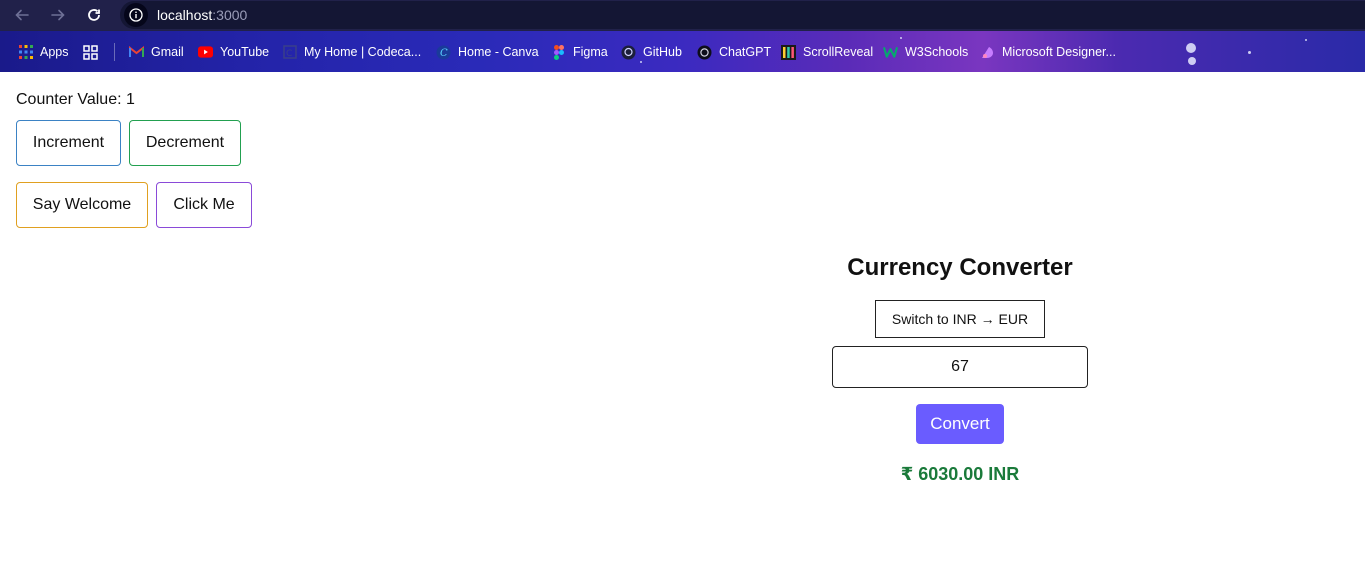  Describe the element at coordinates (233, 52) in the screenshot. I see `bookmark-youtube: YouTube` at that location.